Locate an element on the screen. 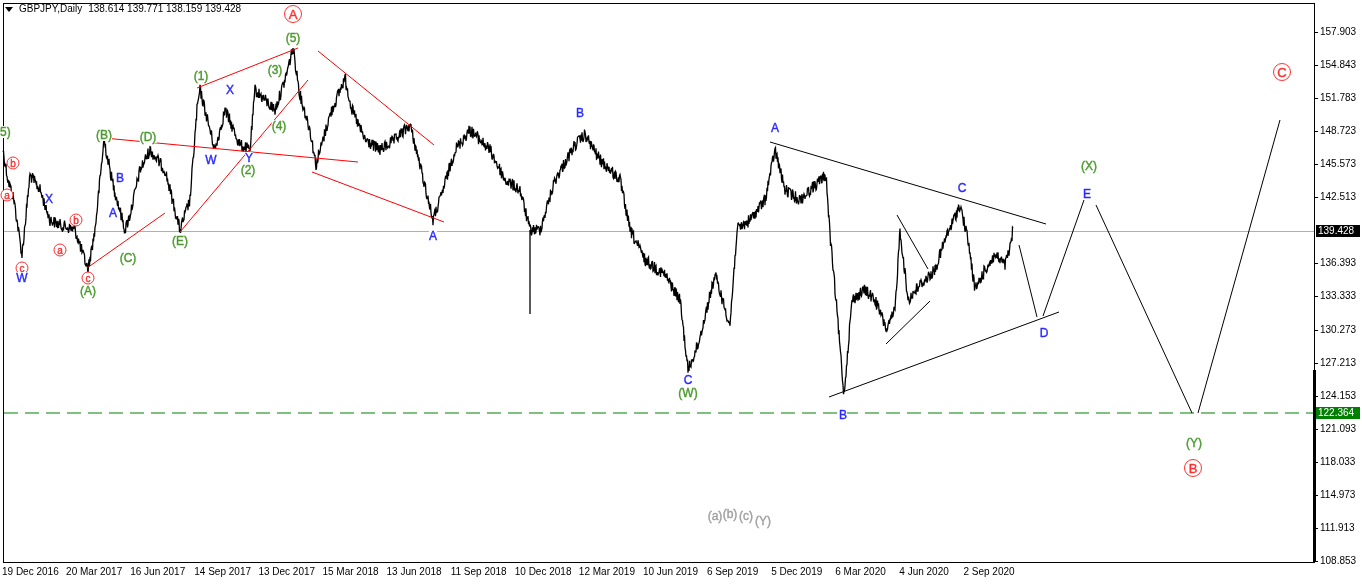 The image size is (1362, 584). wave-label: (E) is located at coordinates (180, 241).